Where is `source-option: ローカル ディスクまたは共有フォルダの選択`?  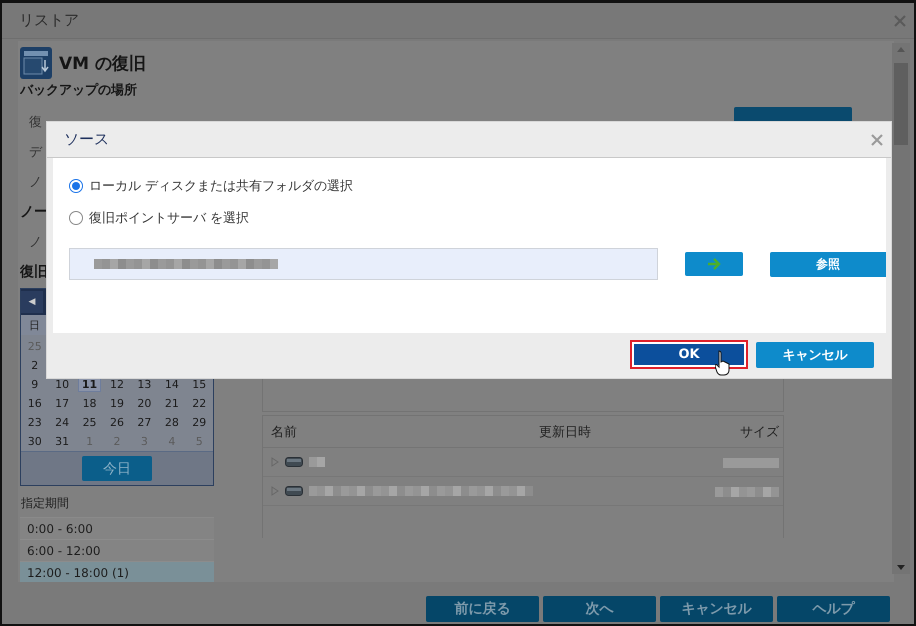 source-option: ローカル ディスクまたは共有フォルダの選択 is located at coordinates (211, 186).